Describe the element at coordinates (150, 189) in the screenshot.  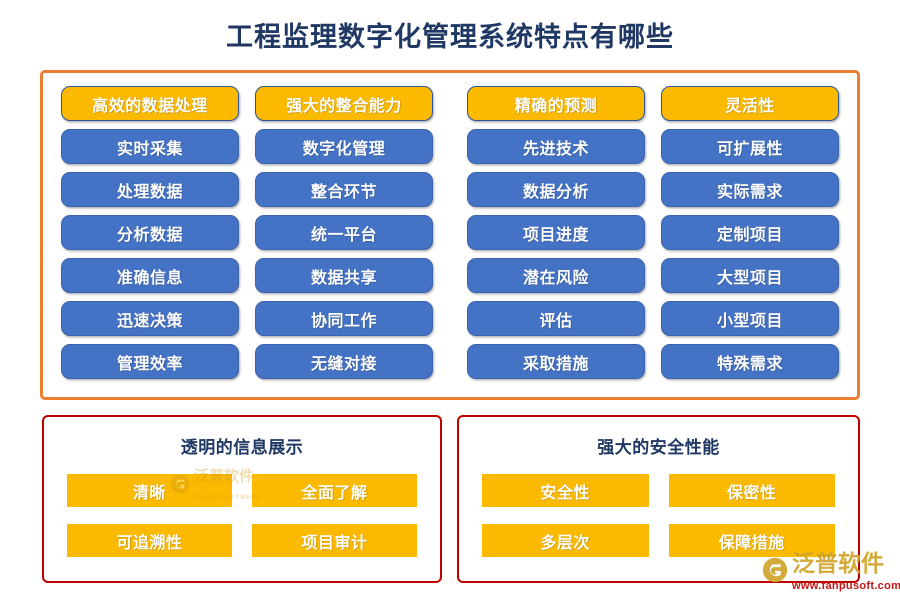
I see `feature-item: 处理数据` at that location.